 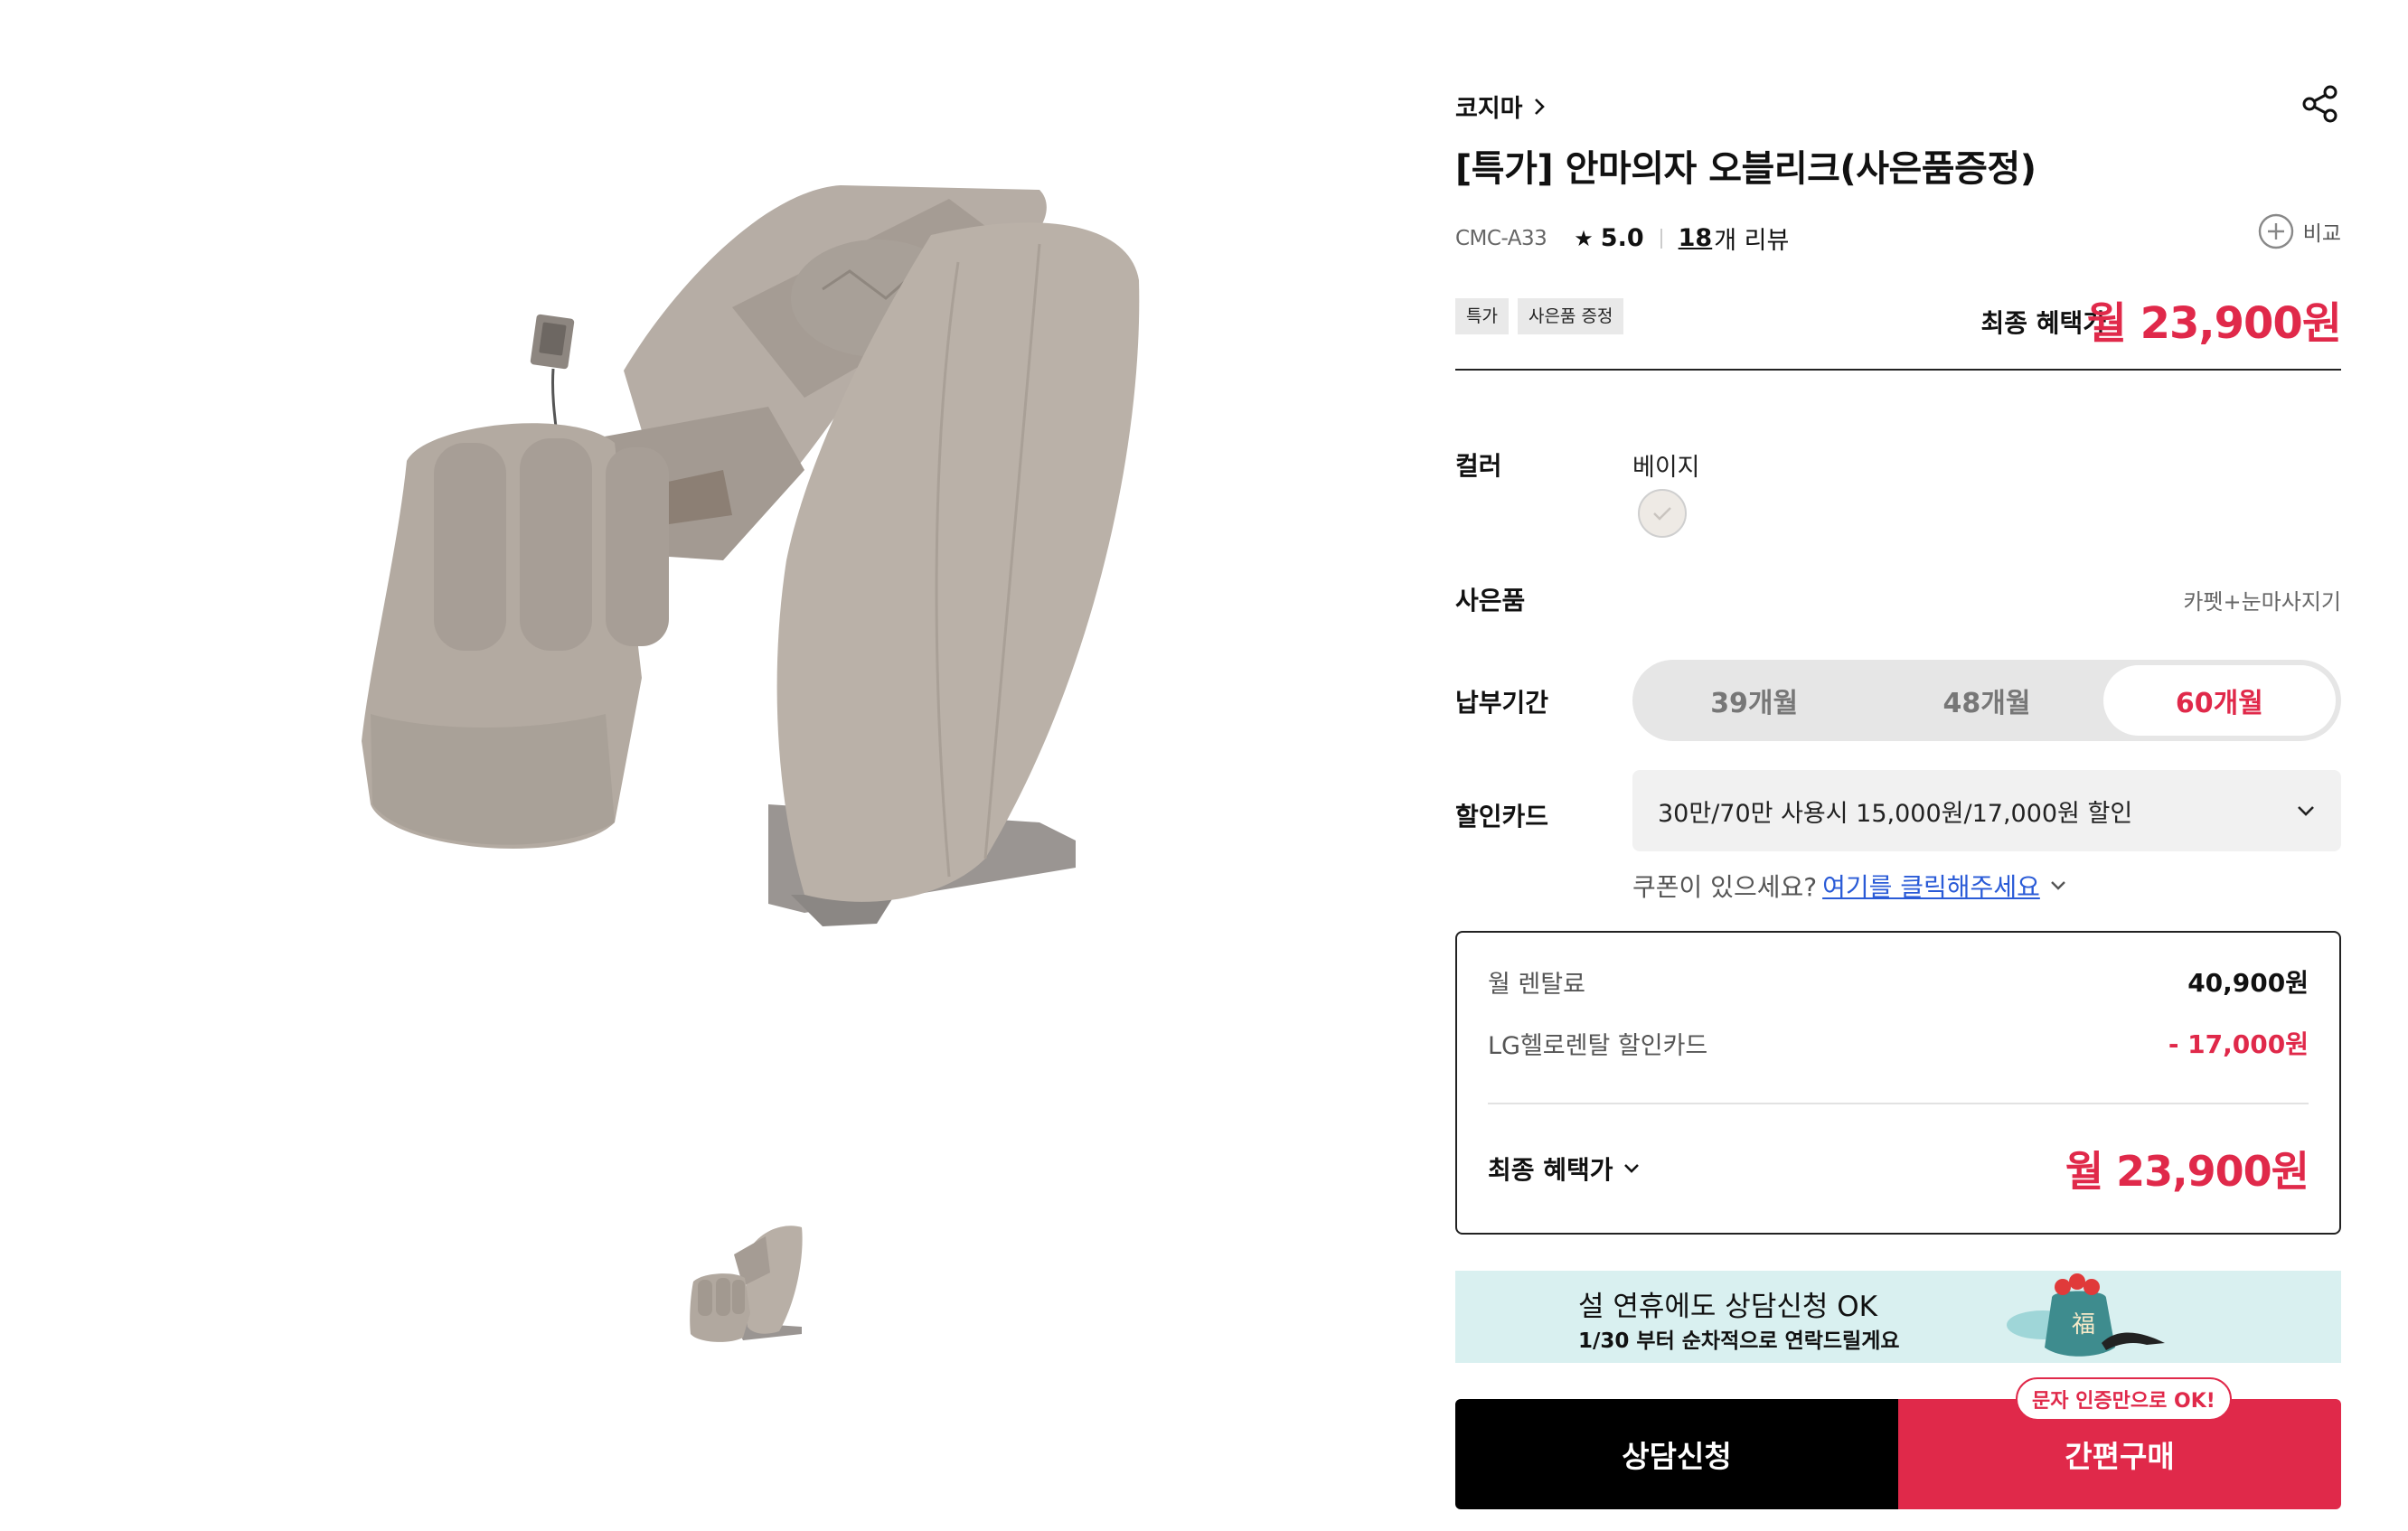 I want to click on color-name: 베이지, so click(x=1666, y=468).